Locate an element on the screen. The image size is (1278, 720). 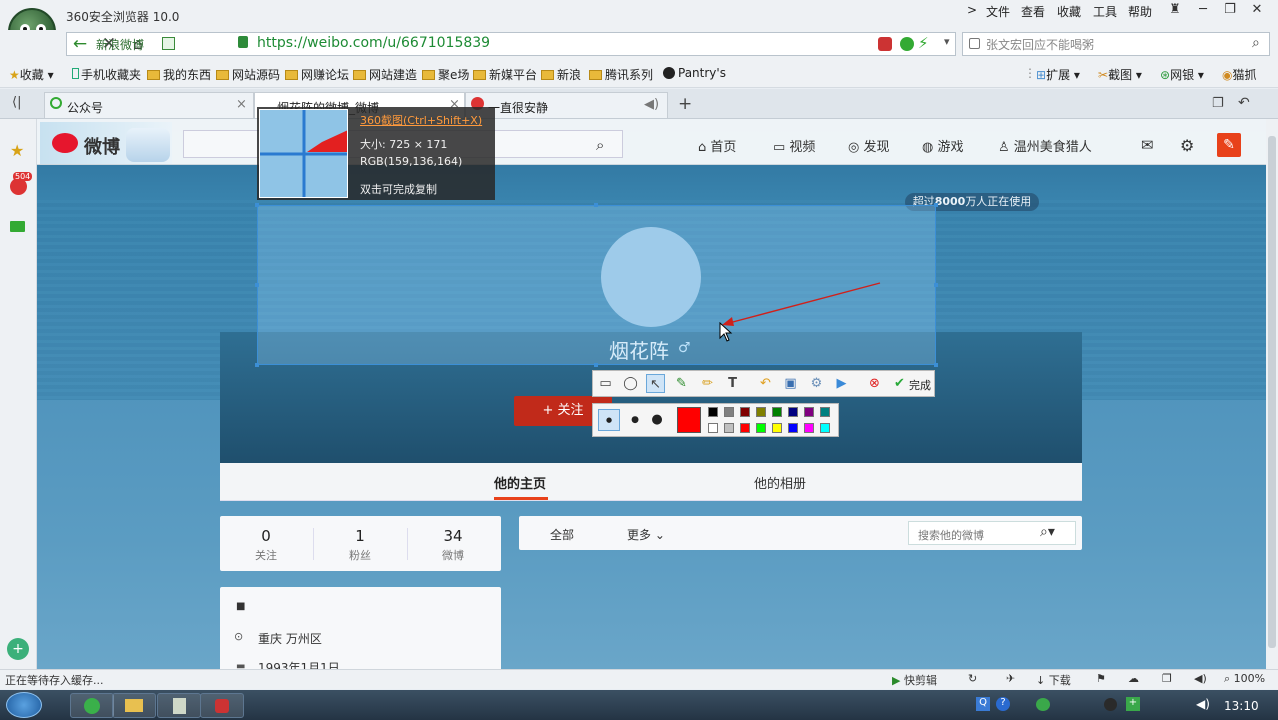
bookmark-mobile: 手机收藏夹 is located at coordinates (106, 74).